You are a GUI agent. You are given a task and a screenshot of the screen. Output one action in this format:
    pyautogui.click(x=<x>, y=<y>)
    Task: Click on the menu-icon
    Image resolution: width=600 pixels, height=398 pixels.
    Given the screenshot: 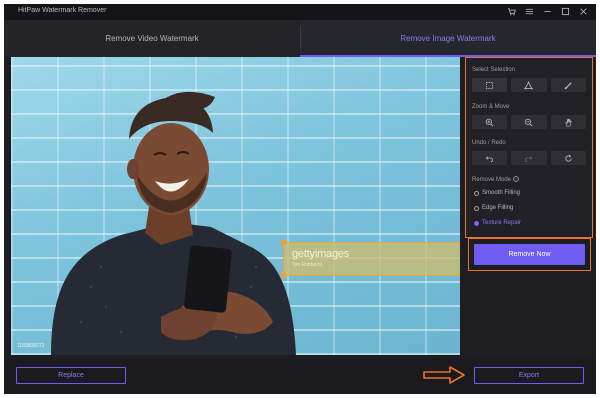 What is the action you would take?
    pyautogui.click(x=529, y=12)
    